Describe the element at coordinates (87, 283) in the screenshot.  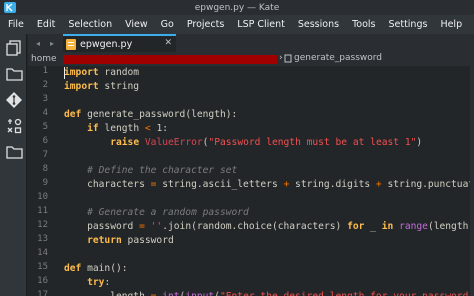
I see `code-line: try:` at that location.